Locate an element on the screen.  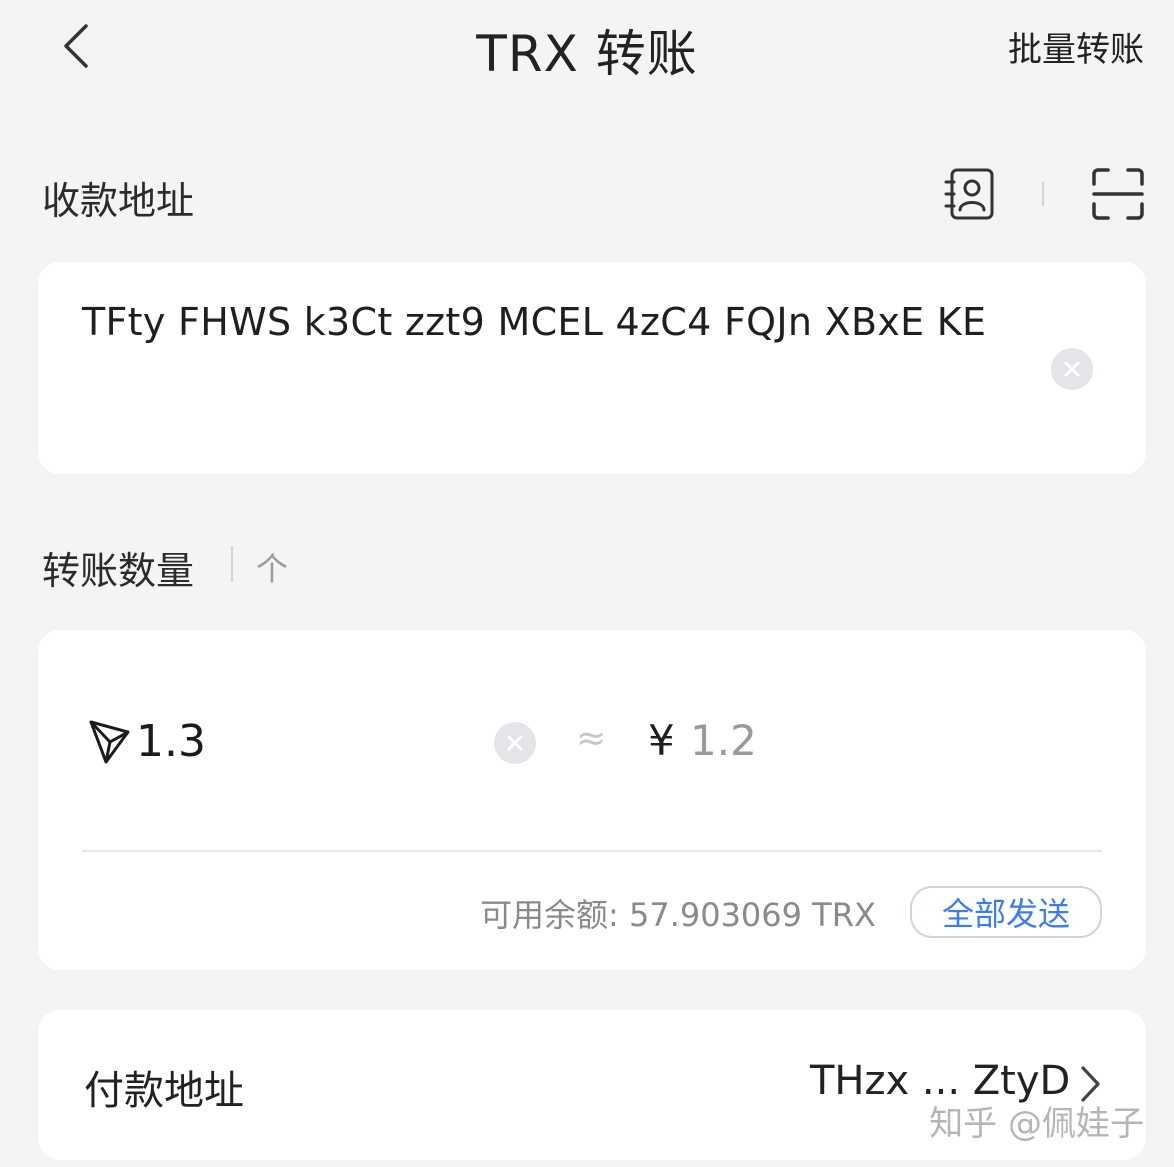
scan-icon is located at coordinates (1118, 194).